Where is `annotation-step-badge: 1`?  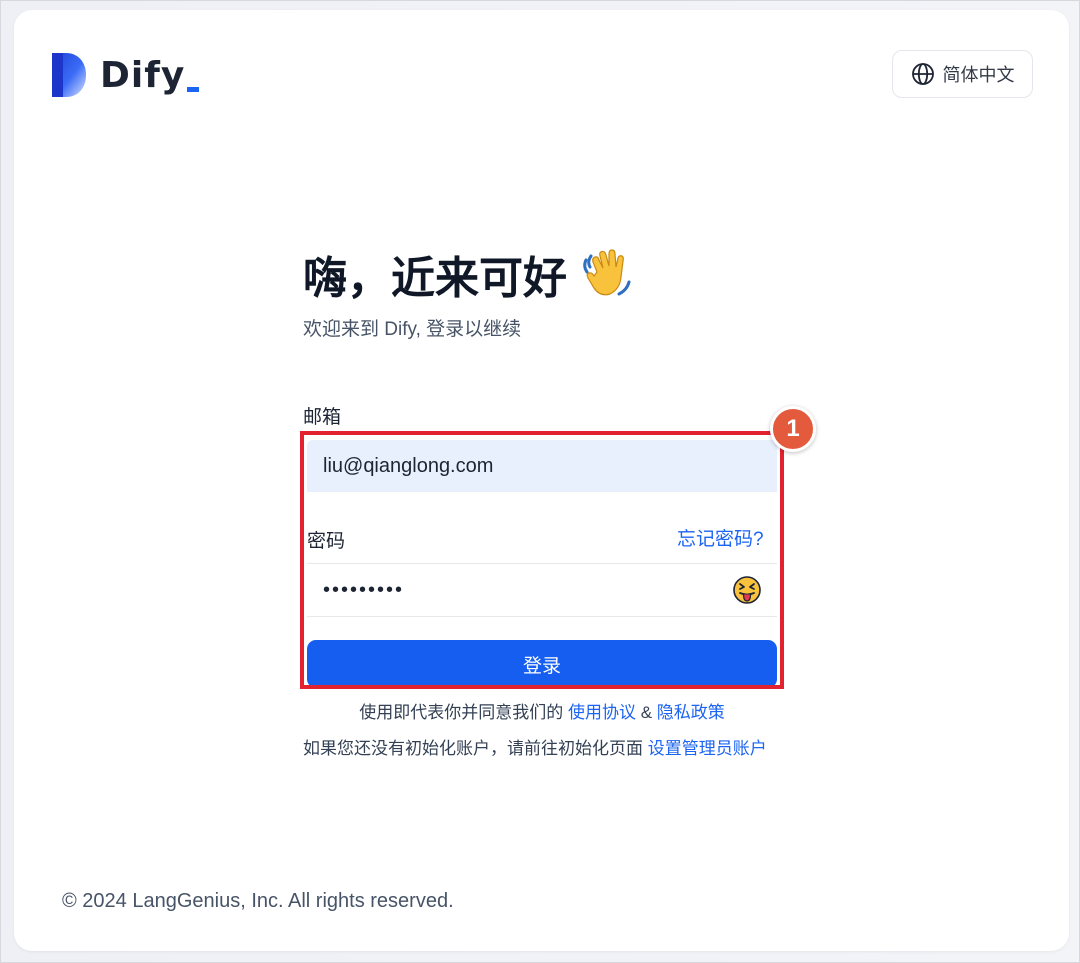
annotation-step-badge: 1 is located at coordinates (793, 429).